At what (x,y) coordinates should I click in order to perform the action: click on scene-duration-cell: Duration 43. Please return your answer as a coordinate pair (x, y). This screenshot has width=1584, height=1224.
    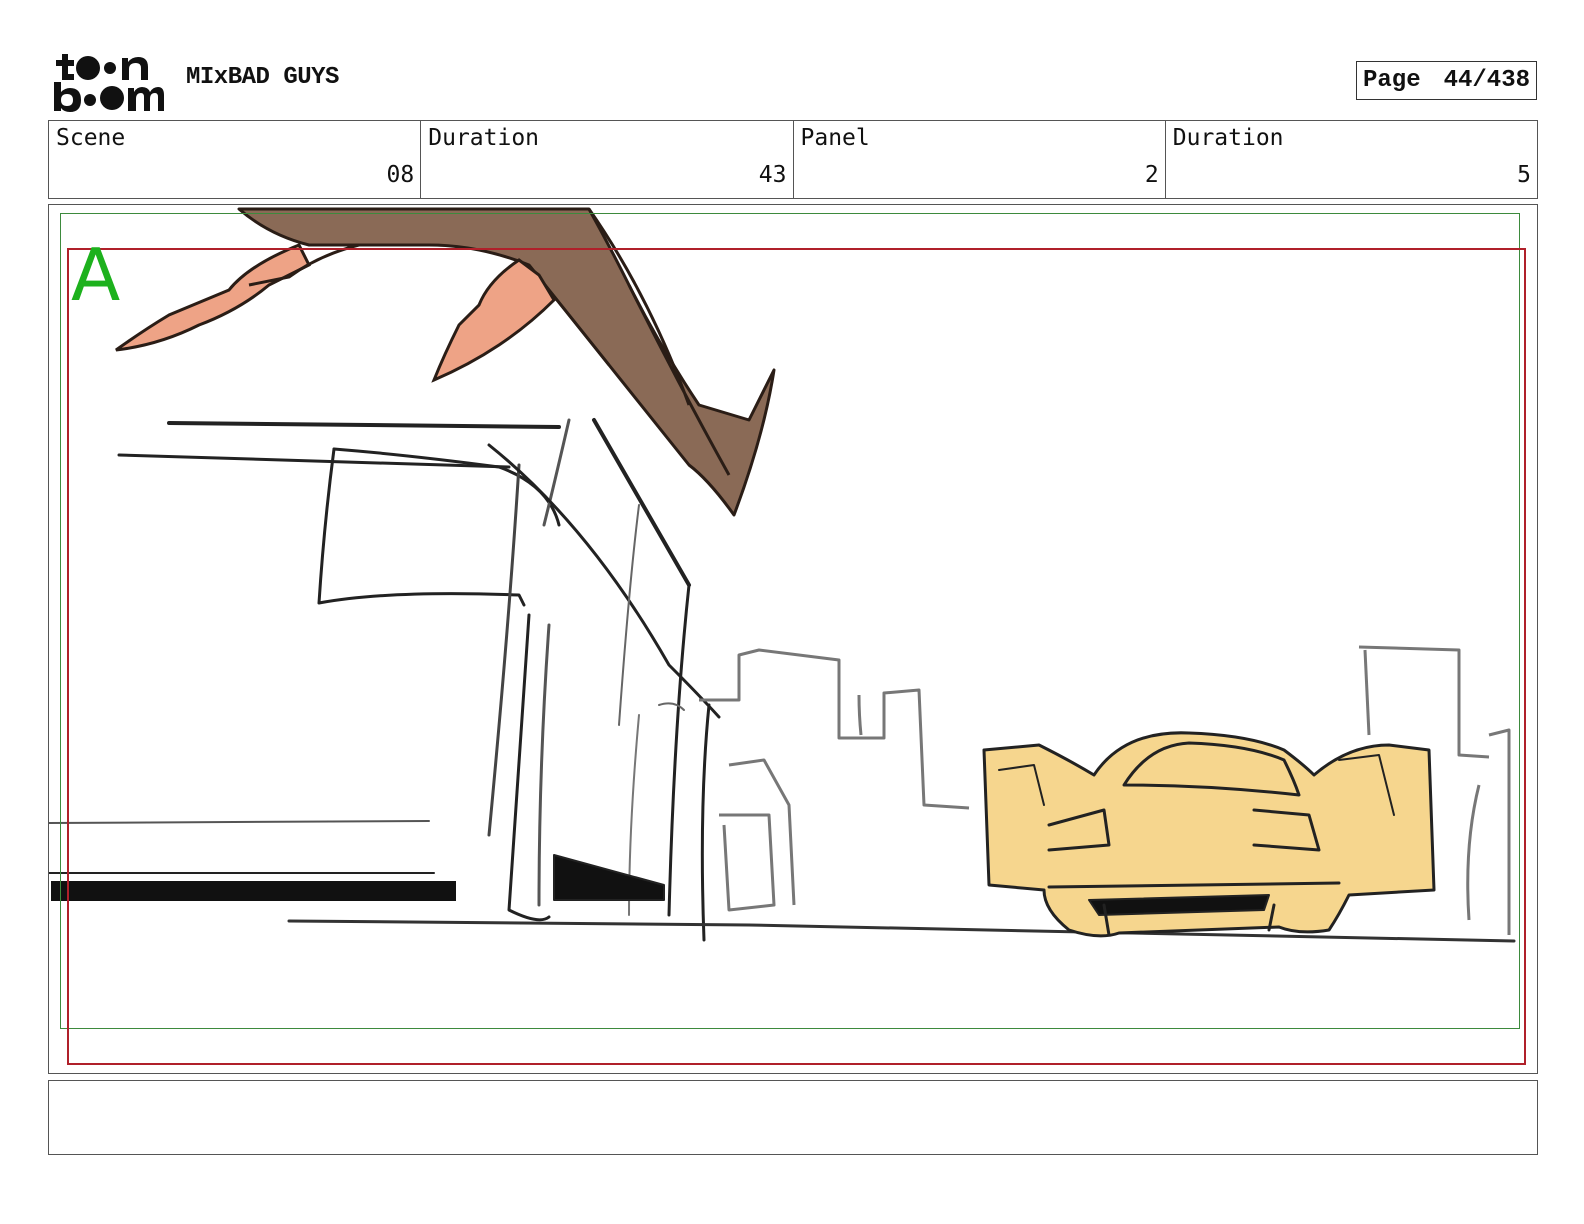
    Looking at the image, I should click on (606, 159).